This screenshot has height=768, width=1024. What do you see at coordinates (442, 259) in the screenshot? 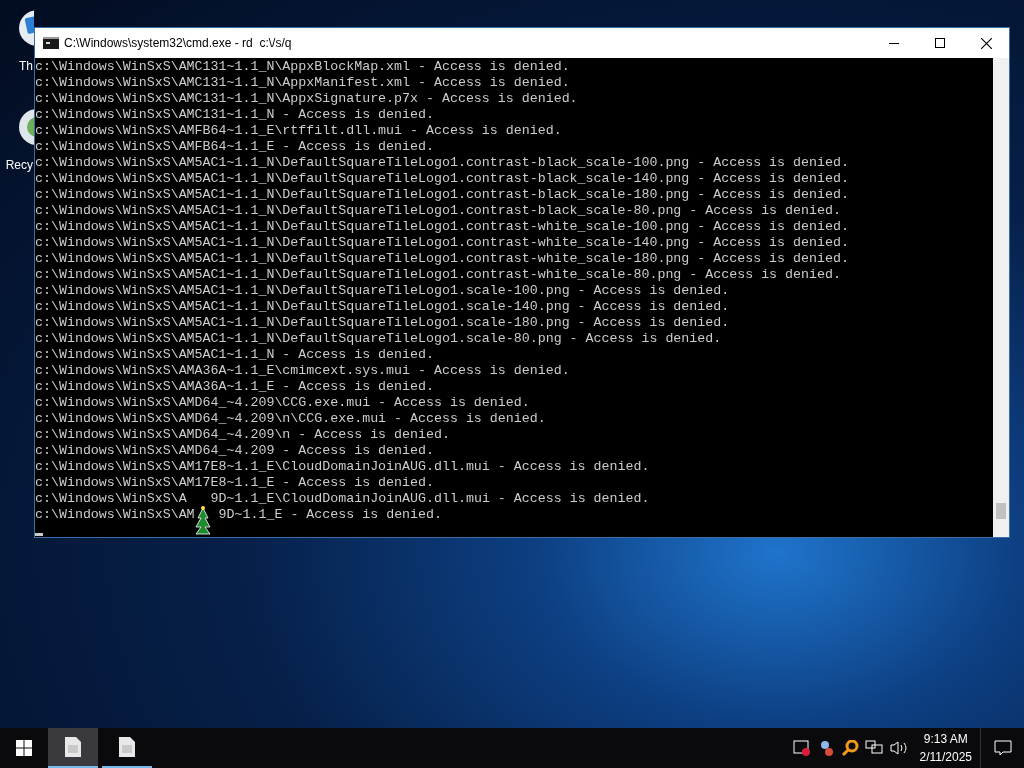
I see `console-line: c:\Windows\WinSxS\AM5AC1~1.1_N\DefaultSquareTileLogo1.contrast-white_scale-180.png - Access is denied.` at bounding box center [442, 259].